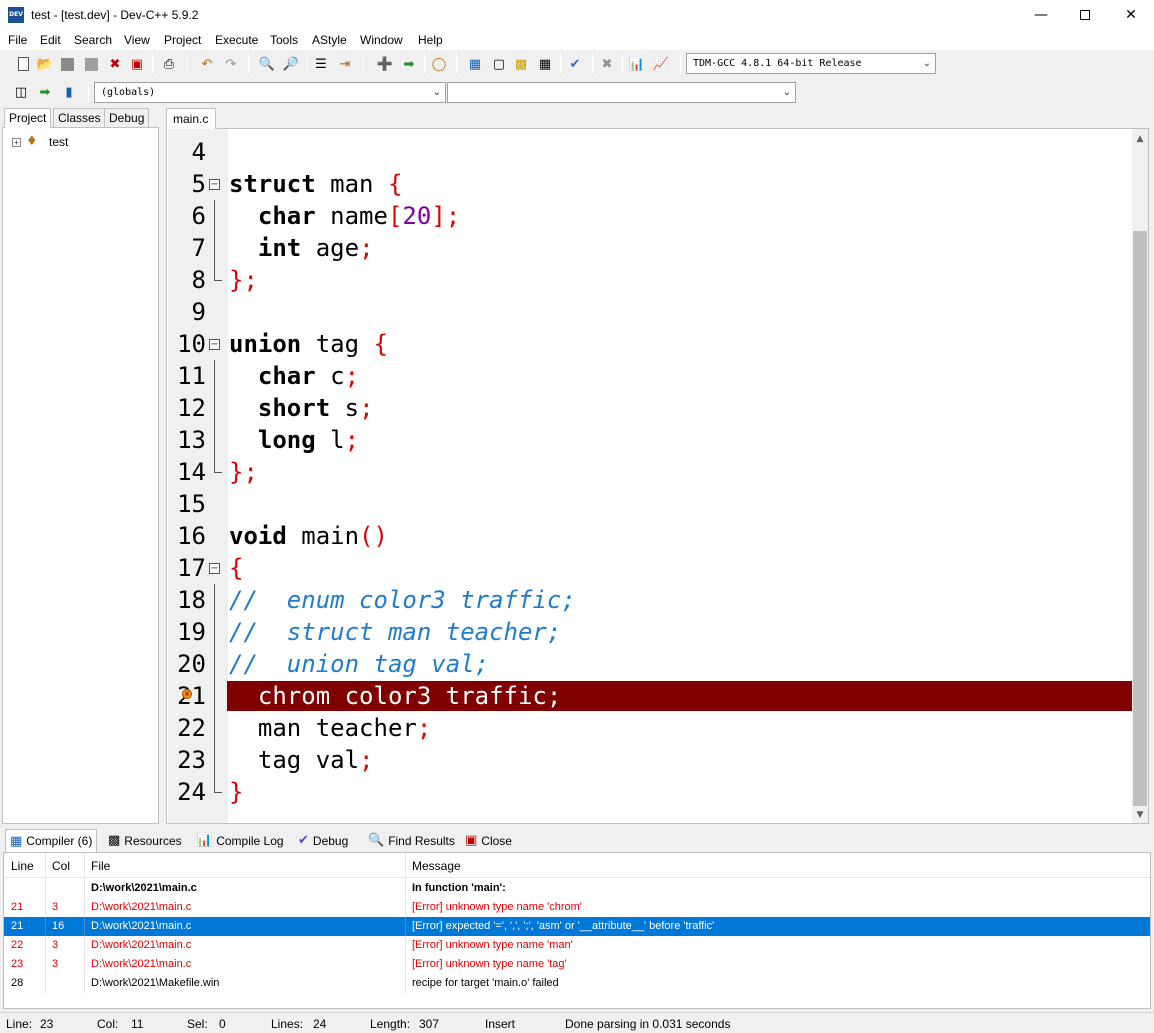 This screenshot has width=1154, height=1033. I want to click on compile-log-icon: 📊, so click(204, 840).